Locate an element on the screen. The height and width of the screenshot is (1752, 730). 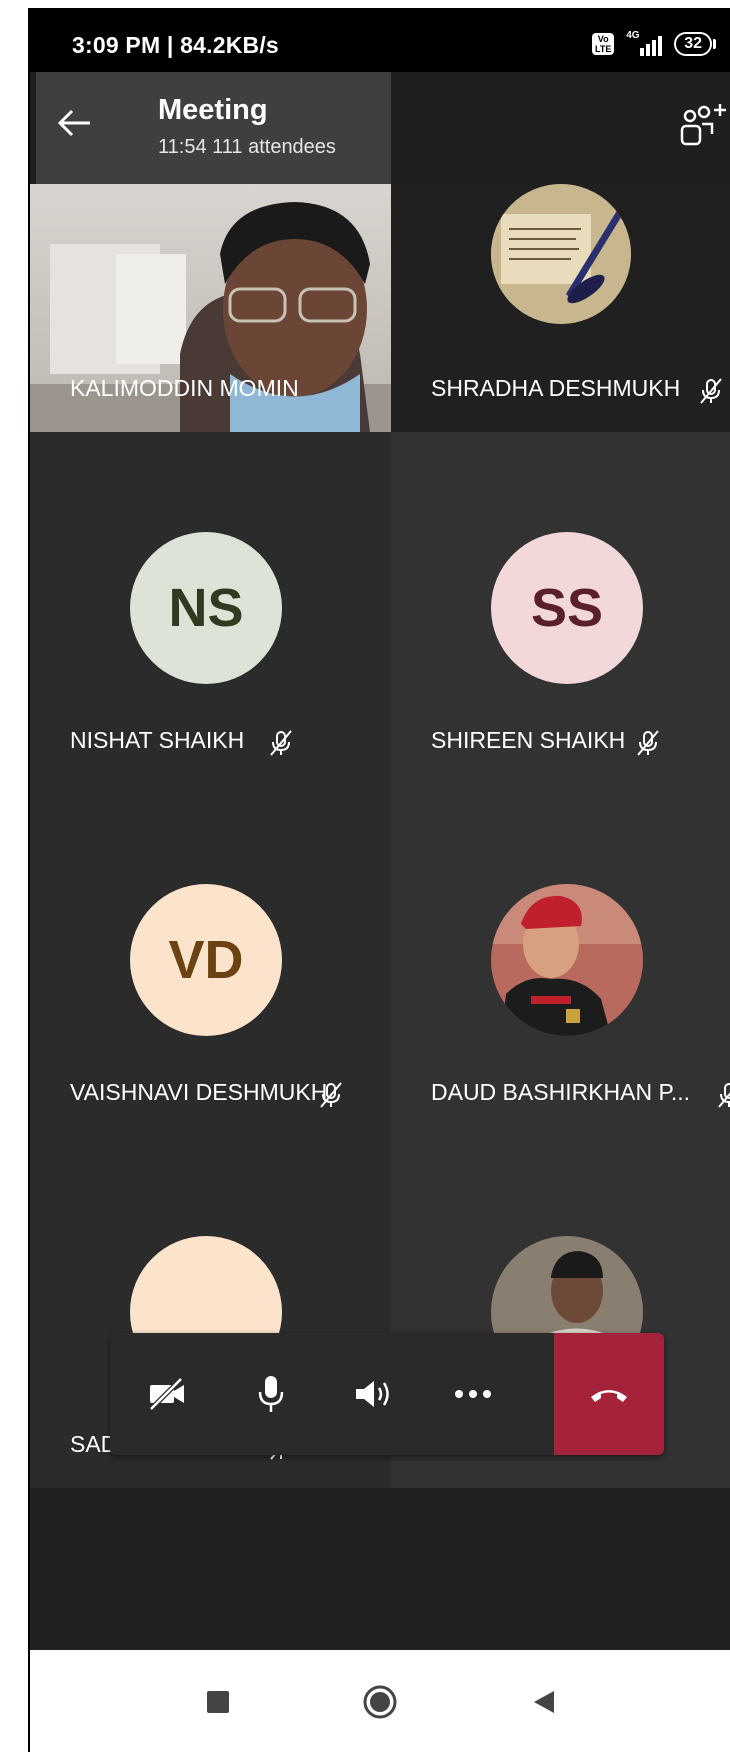
square-icon is located at coordinates (218, 1702).